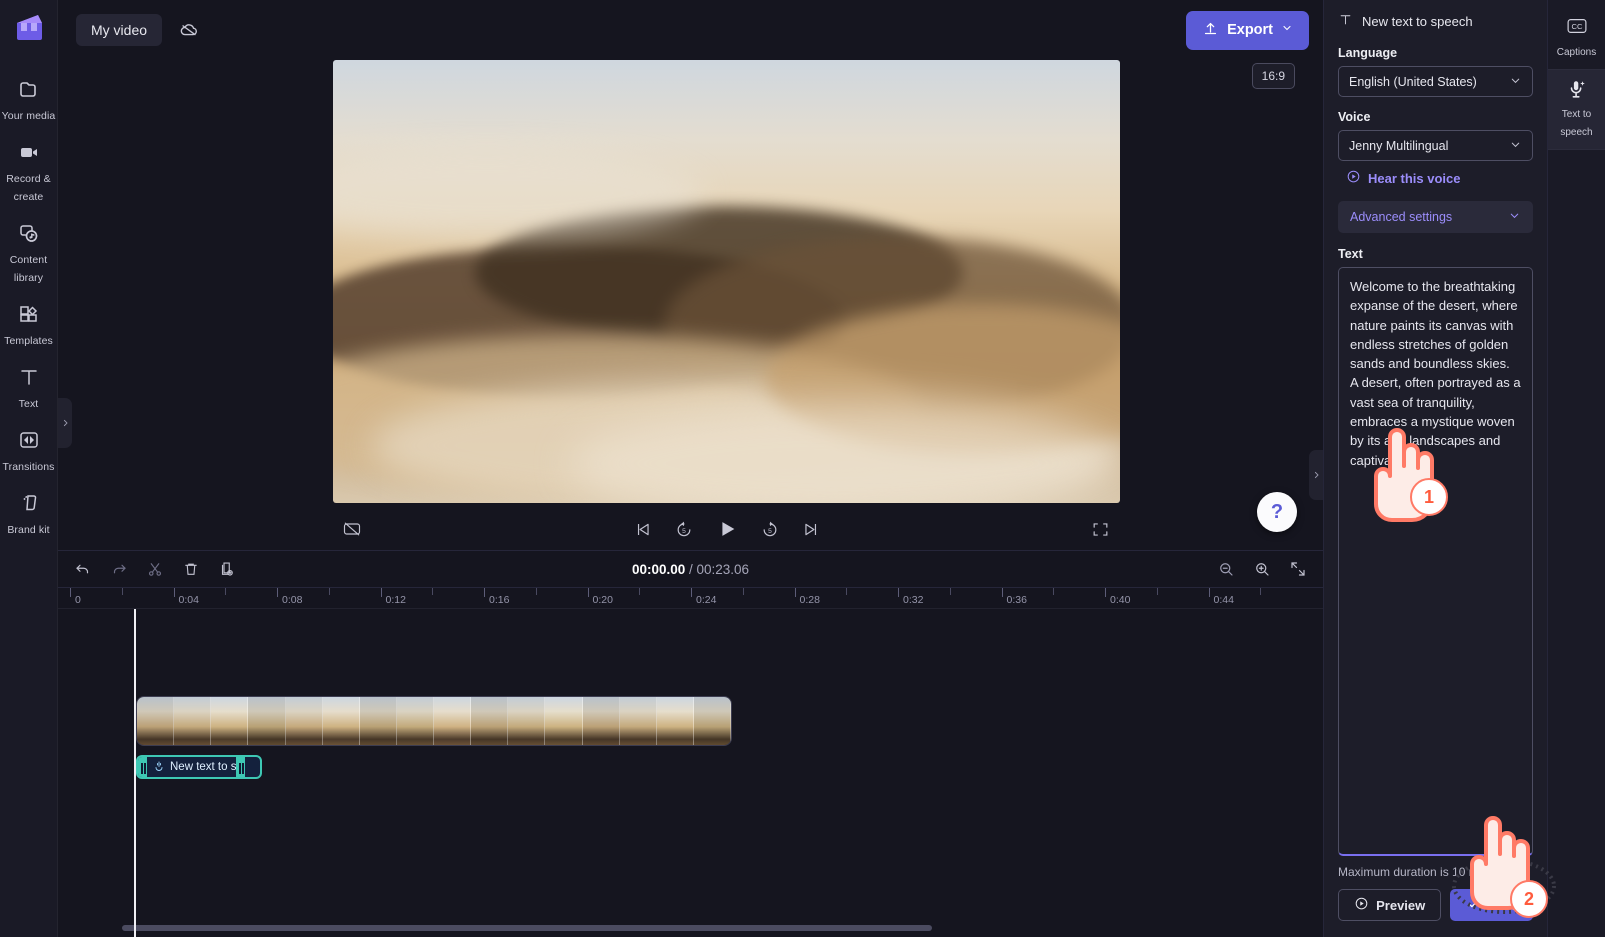  I want to click on save-label: Save, so click(1502, 905).